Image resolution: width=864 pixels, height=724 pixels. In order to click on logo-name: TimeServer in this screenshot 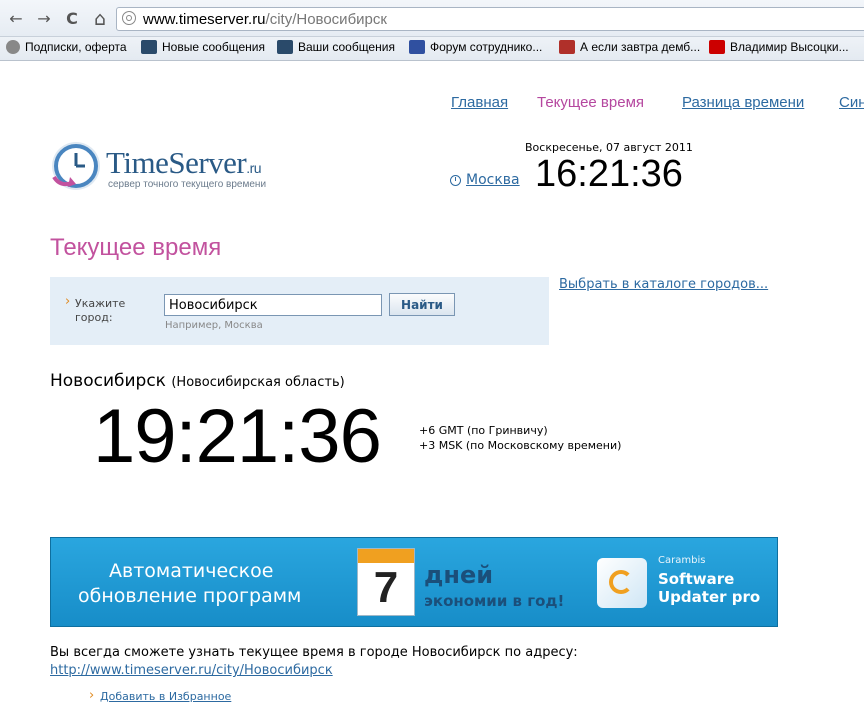, I will do `click(176, 162)`.